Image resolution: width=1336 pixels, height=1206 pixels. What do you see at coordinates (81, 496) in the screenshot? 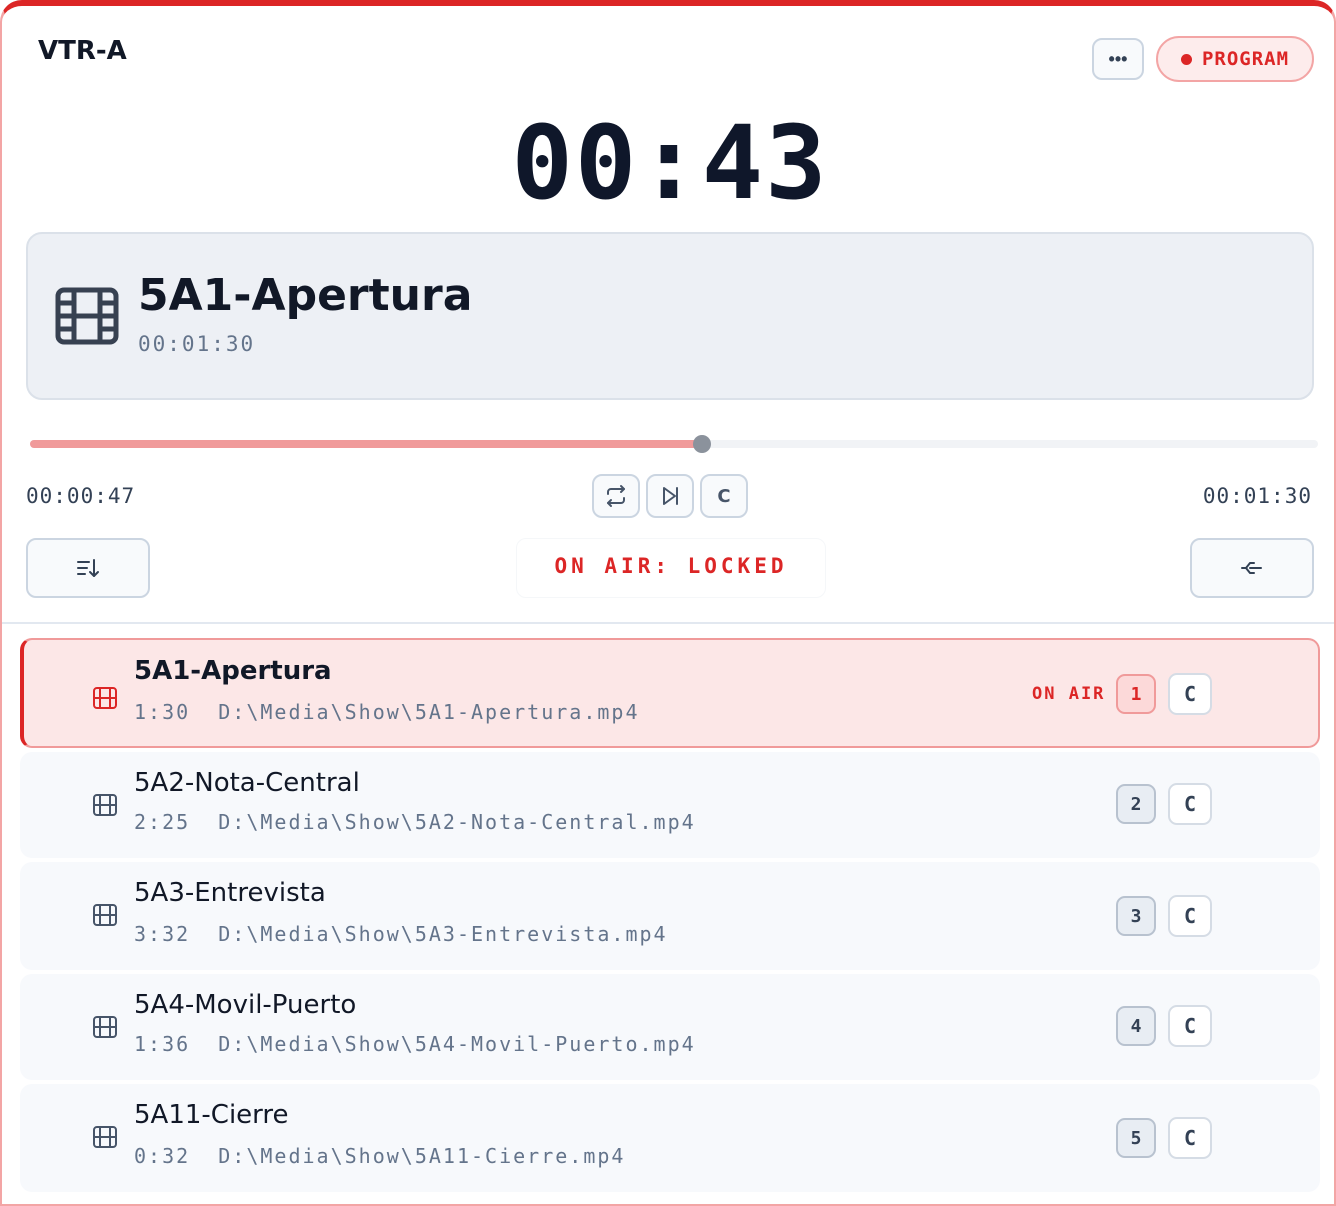
I see `elapsed-time: 00:00:47` at bounding box center [81, 496].